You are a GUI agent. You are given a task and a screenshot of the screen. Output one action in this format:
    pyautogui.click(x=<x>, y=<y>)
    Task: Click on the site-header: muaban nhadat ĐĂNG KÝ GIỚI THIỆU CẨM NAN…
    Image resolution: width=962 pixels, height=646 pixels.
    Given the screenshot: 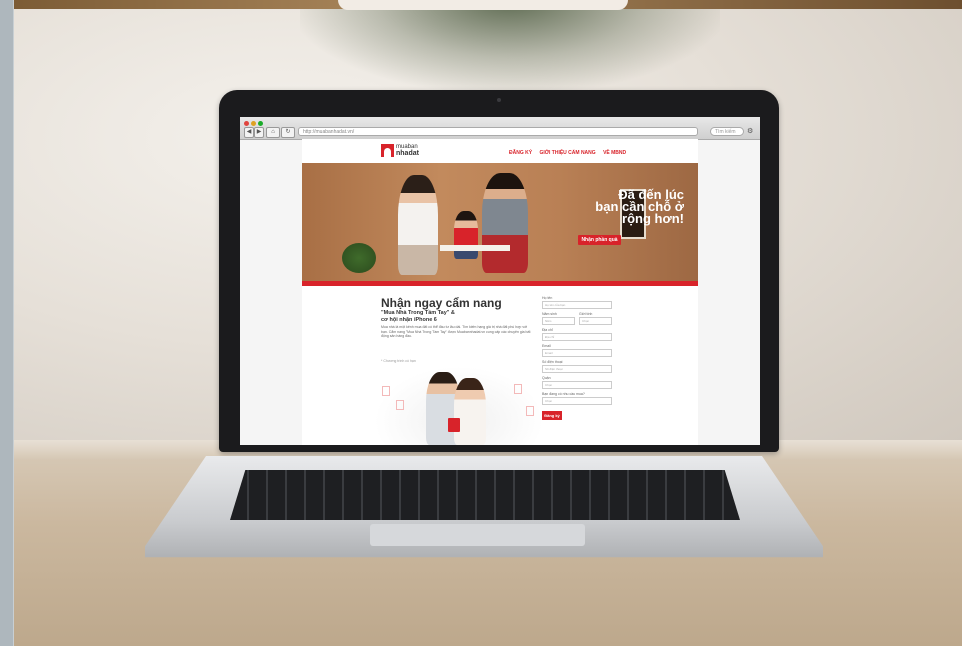 What is the action you would take?
    pyautogui.click(x=500, y=151)
    